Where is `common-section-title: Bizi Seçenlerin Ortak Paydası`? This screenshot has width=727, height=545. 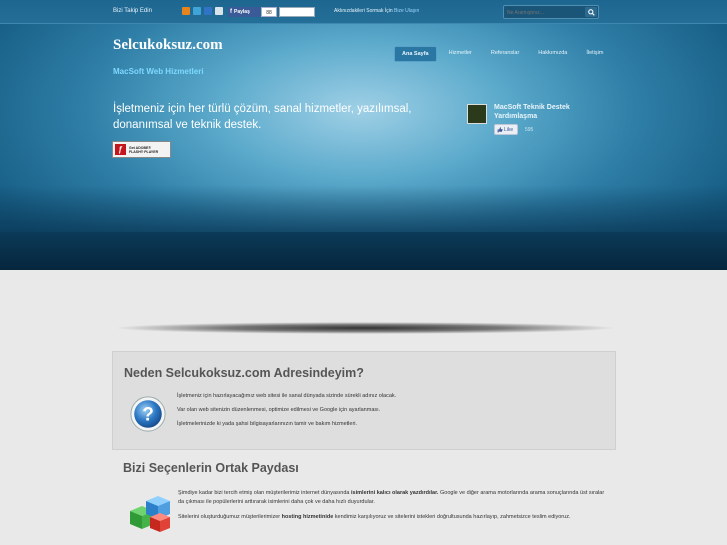
common-section-title: Bizi Seçenlerin Ortak Paydası is located at coordinates (211, 468).